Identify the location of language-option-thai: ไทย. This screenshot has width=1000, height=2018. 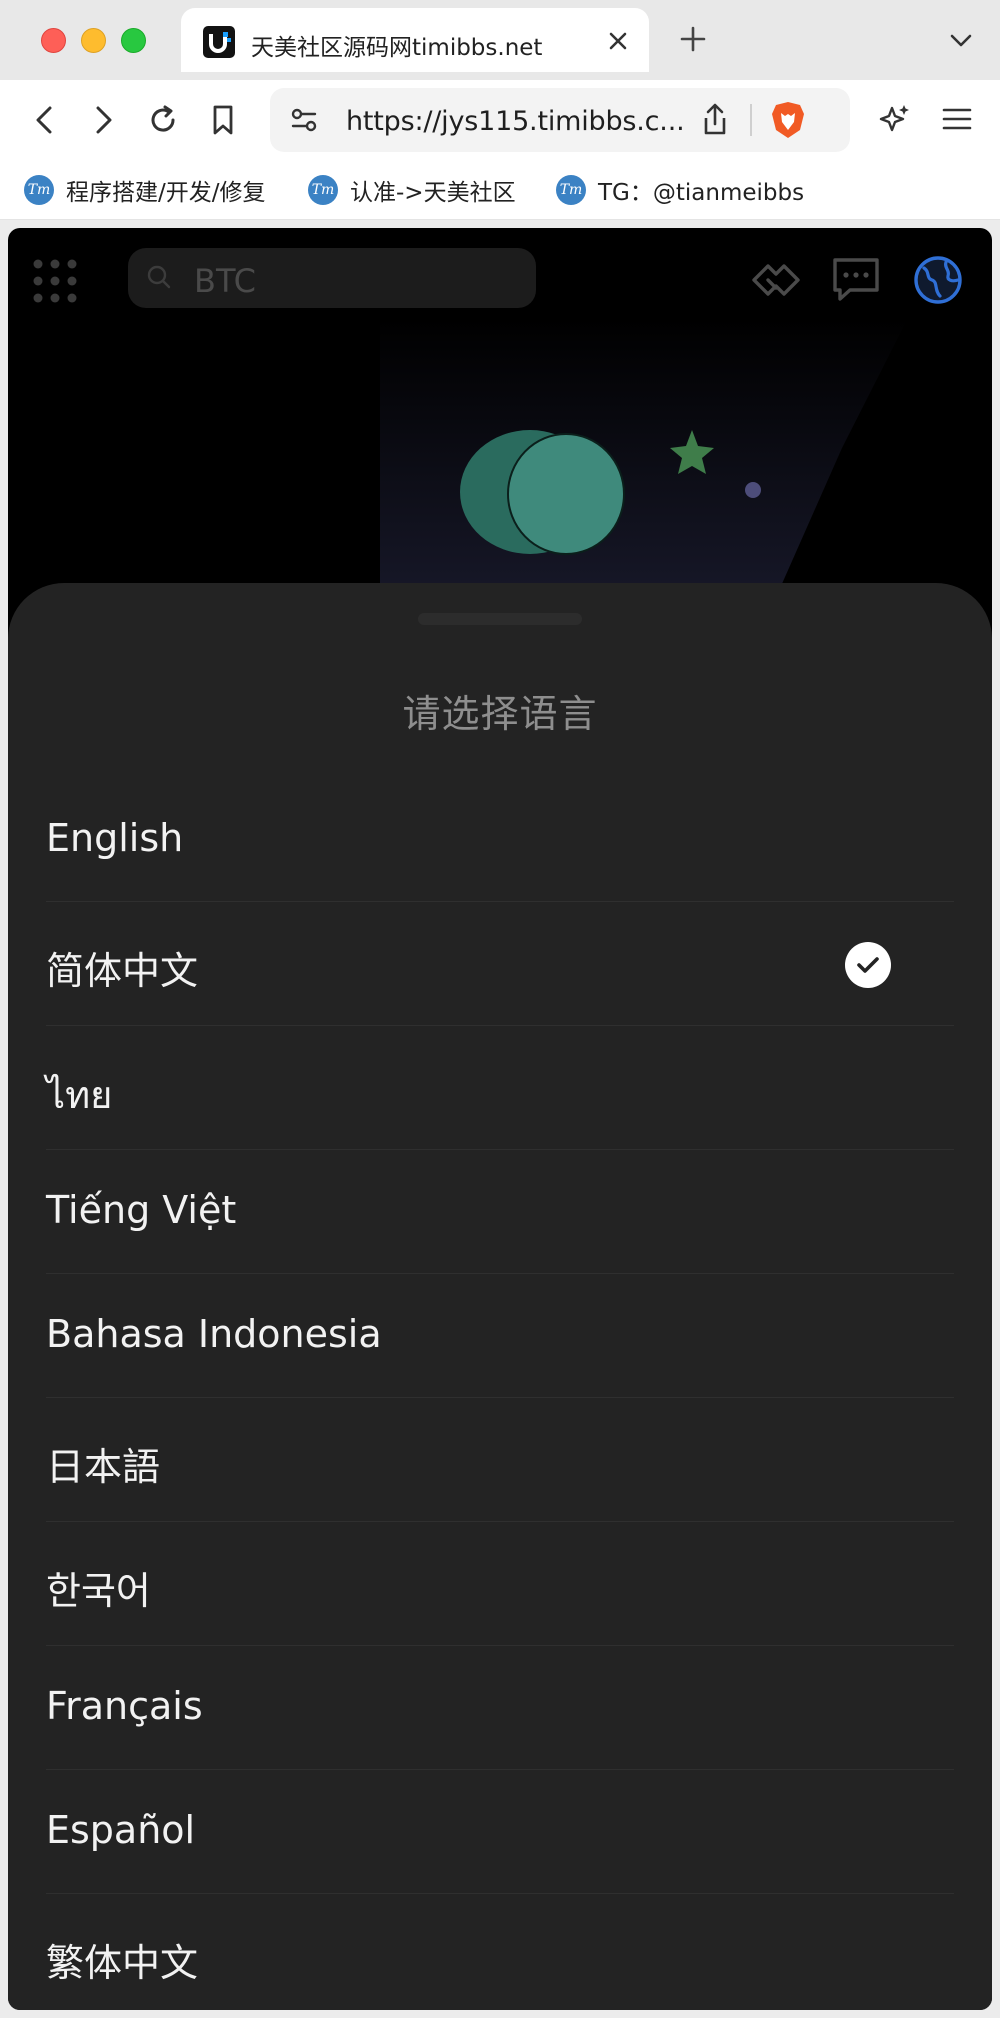
(500, 1088).